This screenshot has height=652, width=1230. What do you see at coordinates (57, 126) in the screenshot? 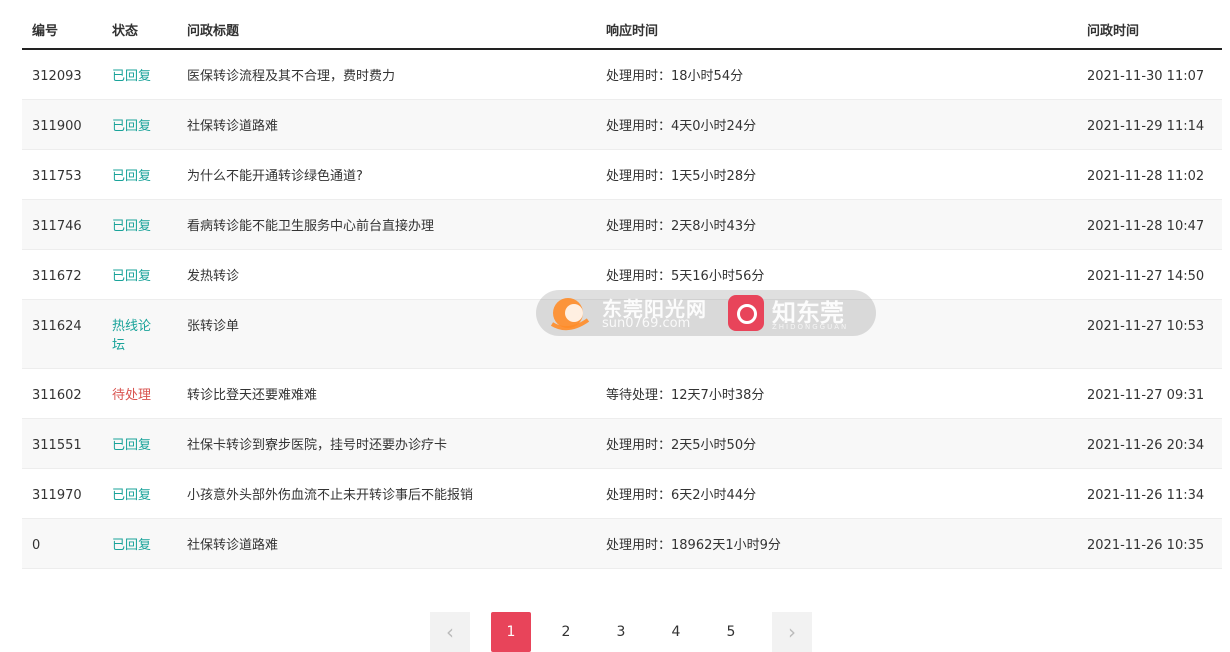
I see `row-id: 311900` at bounding box center [57, 126].